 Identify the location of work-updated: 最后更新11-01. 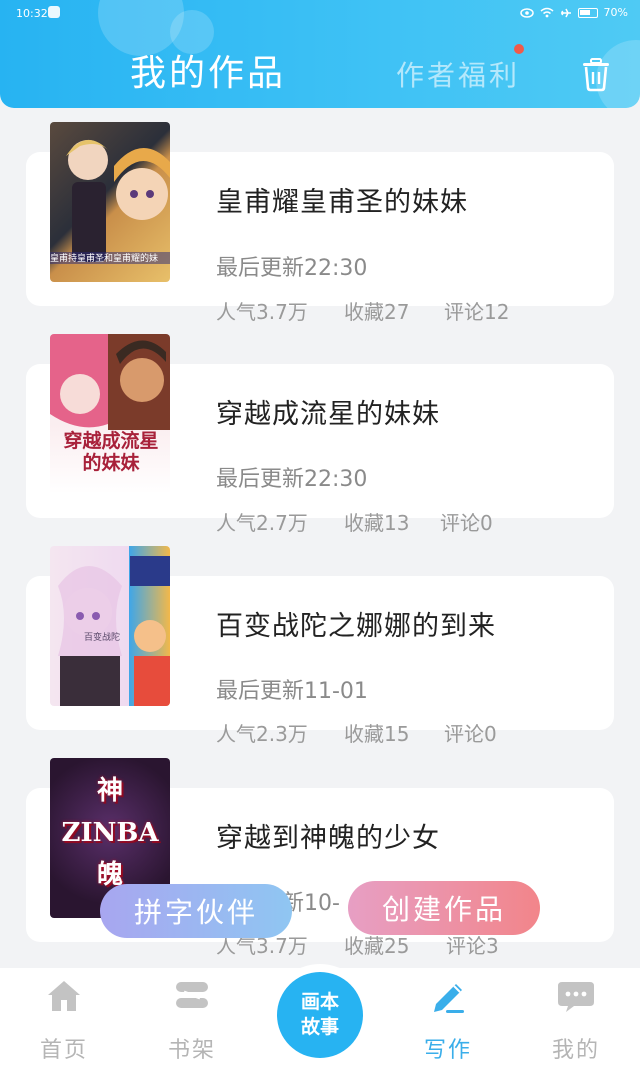
(292, 691).